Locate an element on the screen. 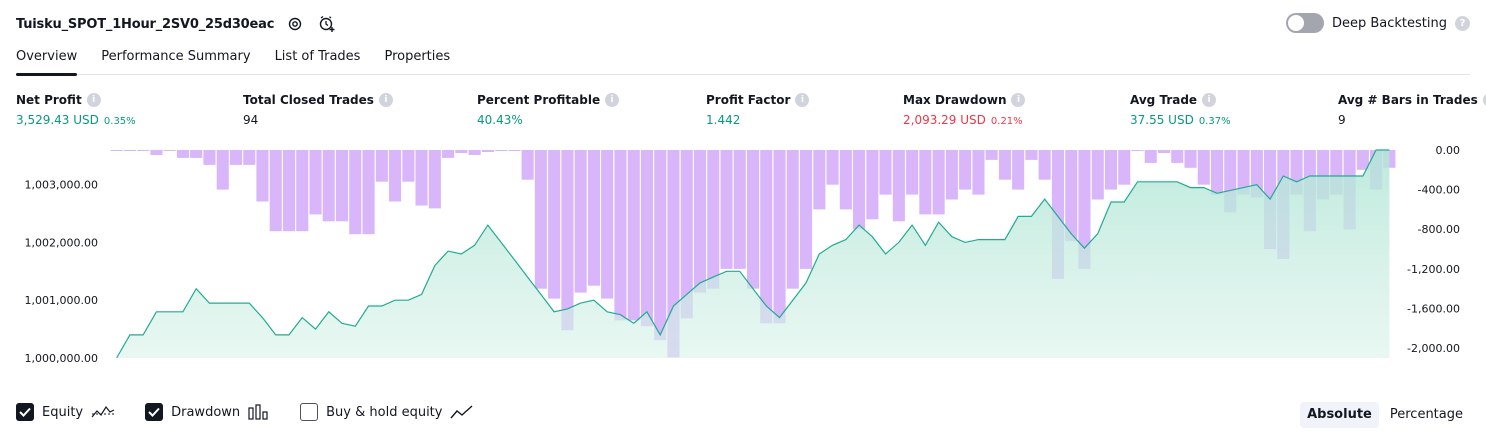 This screenshot has height=438, width=1486. metric-avg-trade: Avg Trade i 37.55 USD 0.37% is located at coordinates (1180, 110).